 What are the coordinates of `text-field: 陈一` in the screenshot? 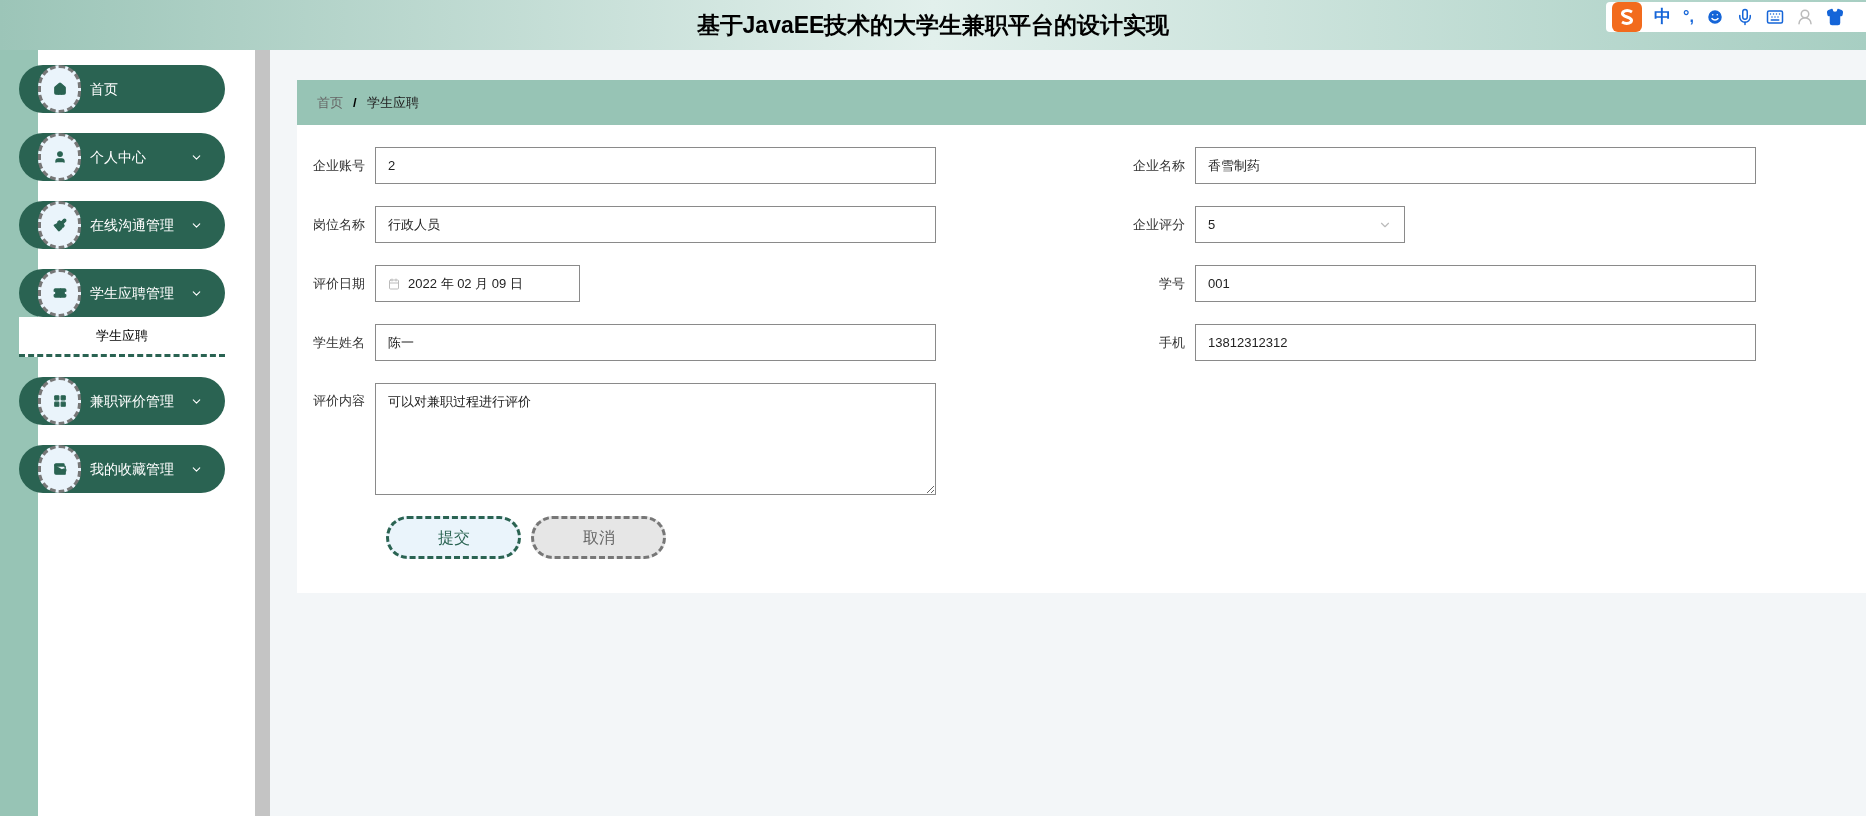 It's located at (655, 342).